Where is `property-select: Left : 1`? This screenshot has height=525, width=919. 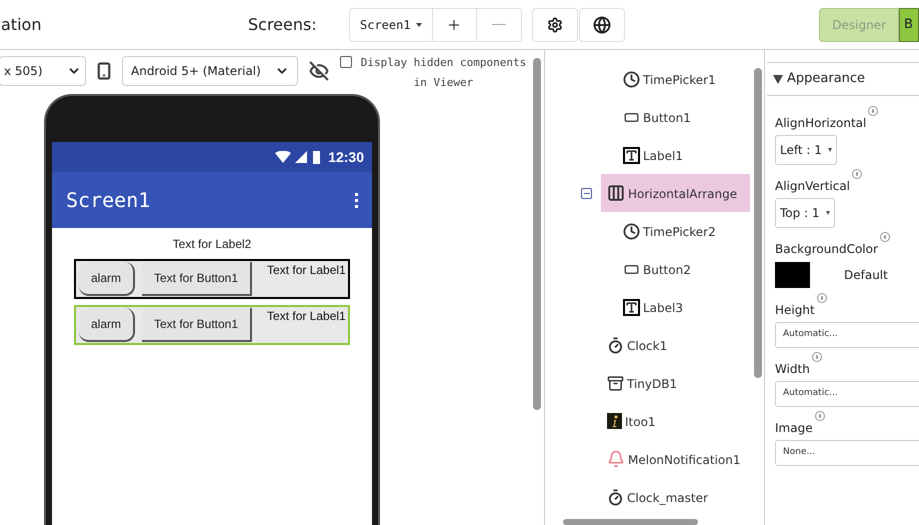 property-select: Left : 1 is located at coordinates (806, 150).